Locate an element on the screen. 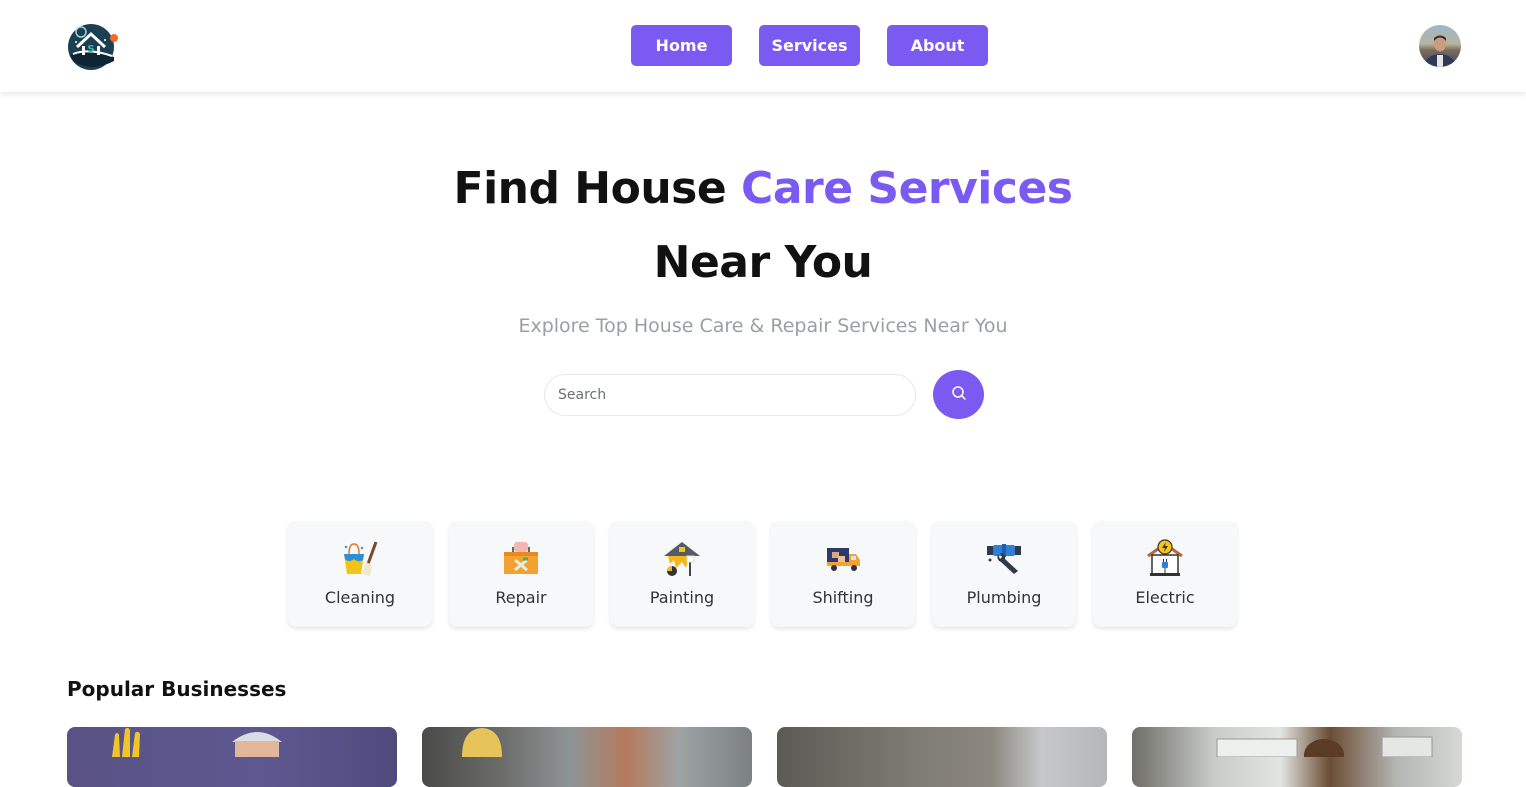 The image size is (1526, 787). svg-text: S is located at coordinates (90, 49).